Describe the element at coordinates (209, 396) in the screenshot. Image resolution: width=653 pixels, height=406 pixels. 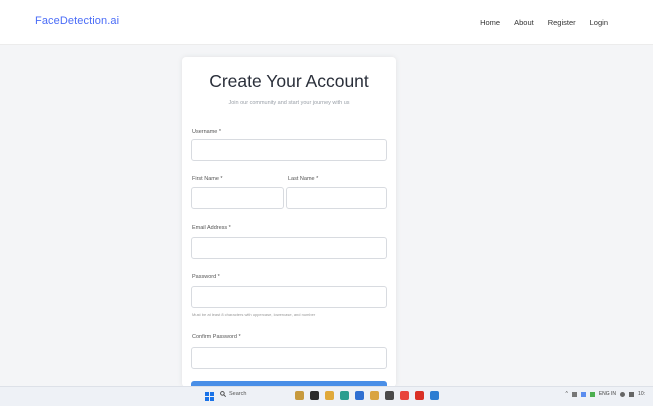
I see `windows-start-icon` at that location.